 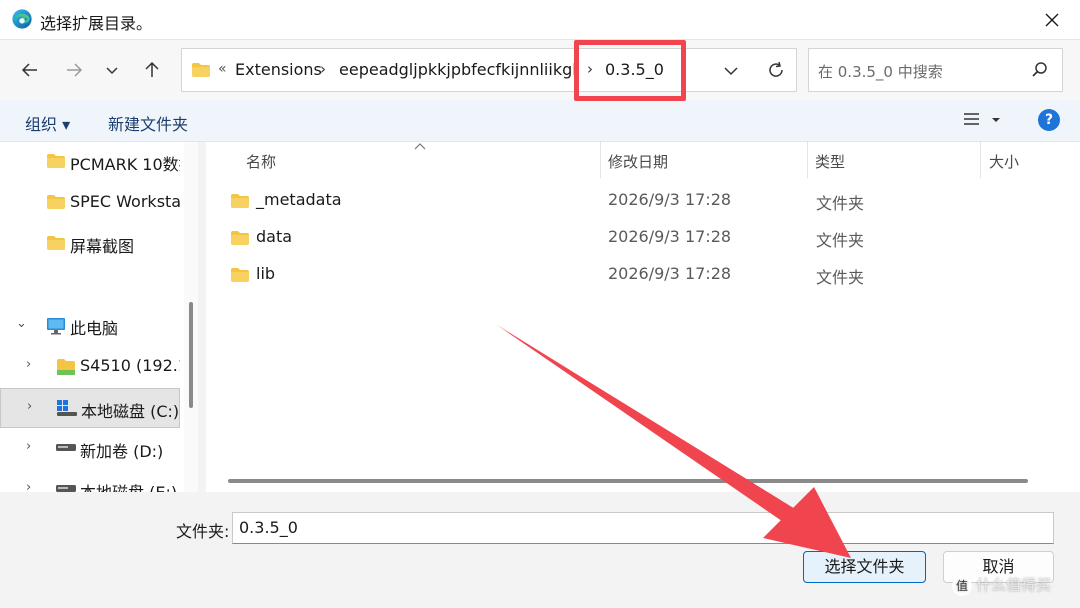 What do you see at coordinates (128, 485) in the screenshot?
I see `nav-item-label: 本地磁盘 (E:)` at bounding box center [128, 485].